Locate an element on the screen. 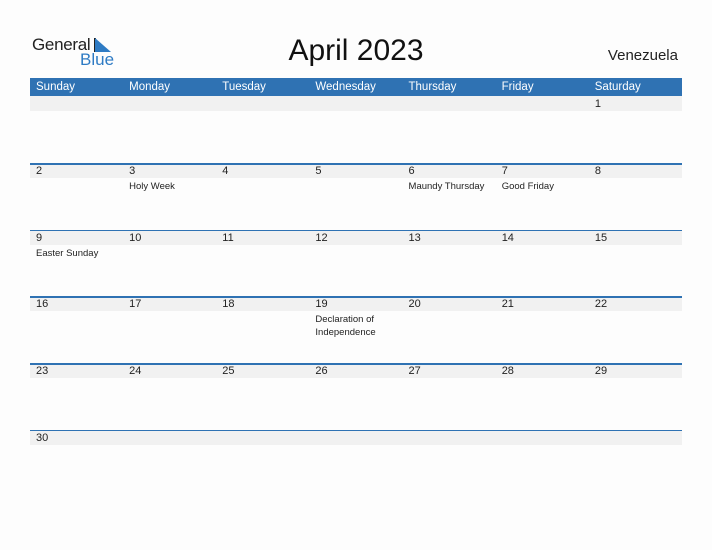  day-number: 20 is located at coordinates (414, 304).